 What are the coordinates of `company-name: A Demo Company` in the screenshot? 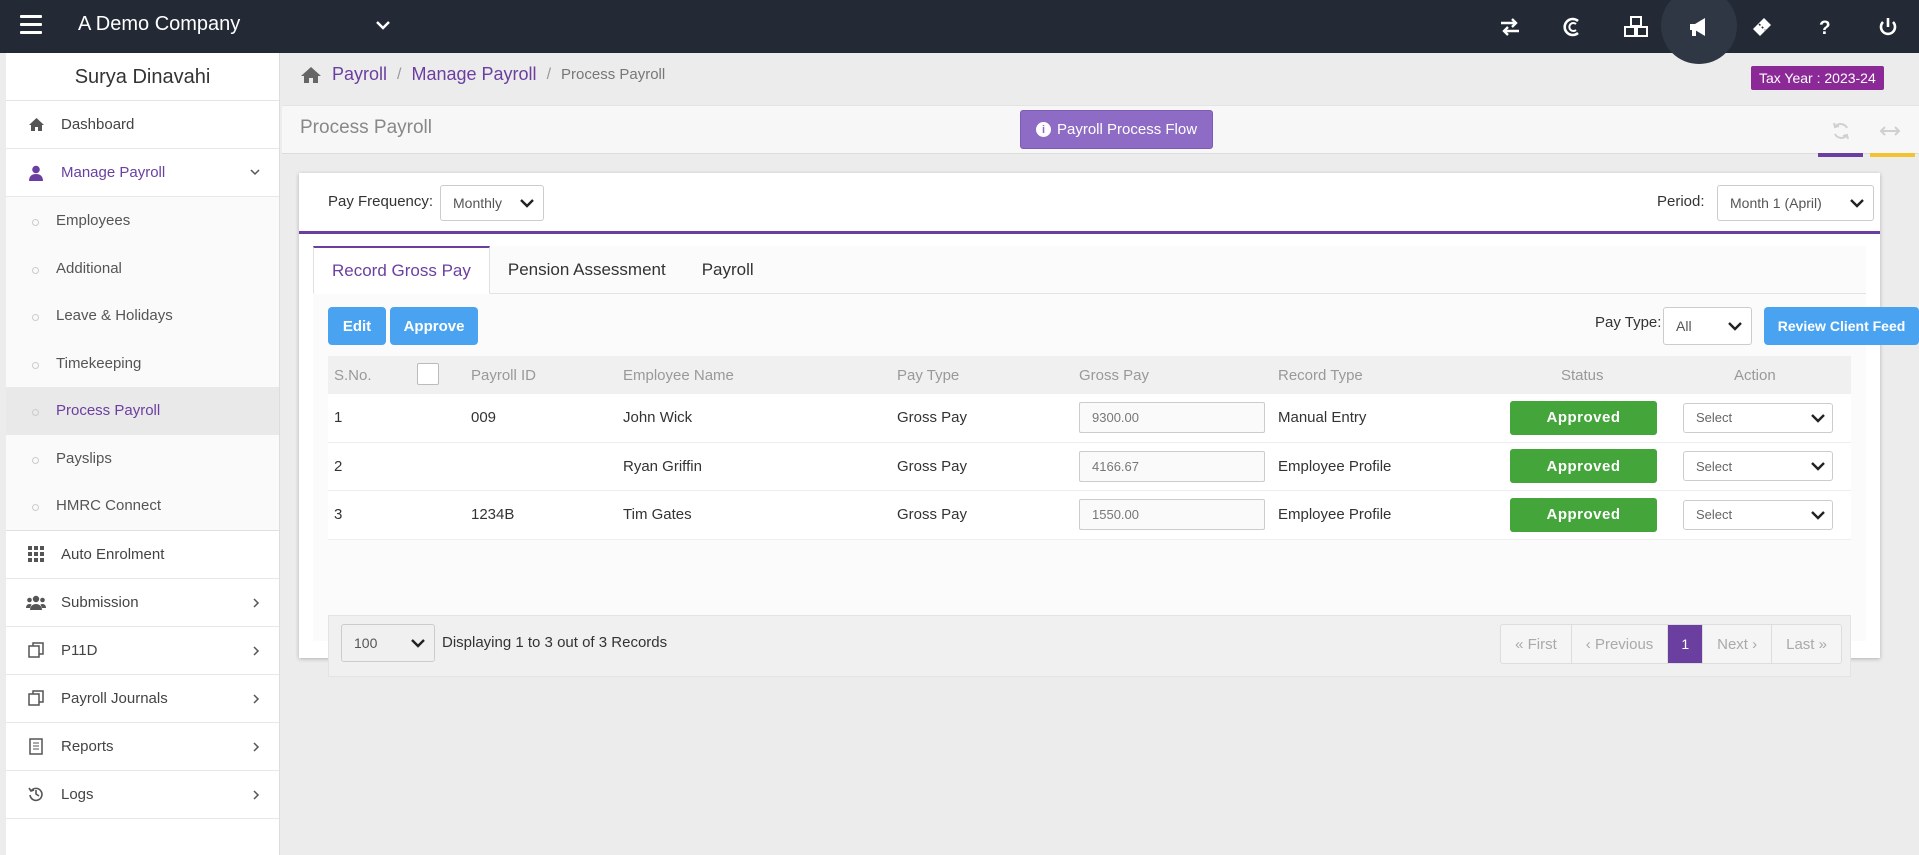 It's located at (159, 24).